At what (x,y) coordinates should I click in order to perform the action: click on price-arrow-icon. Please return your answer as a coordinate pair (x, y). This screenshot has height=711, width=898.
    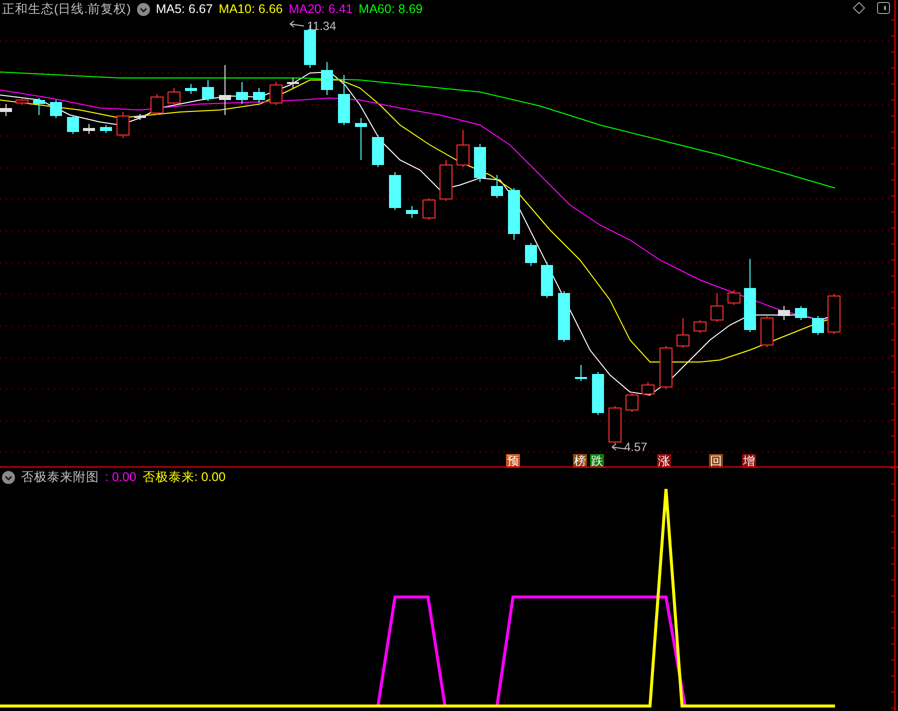
    Looking at the image, I should click on (297, 24).